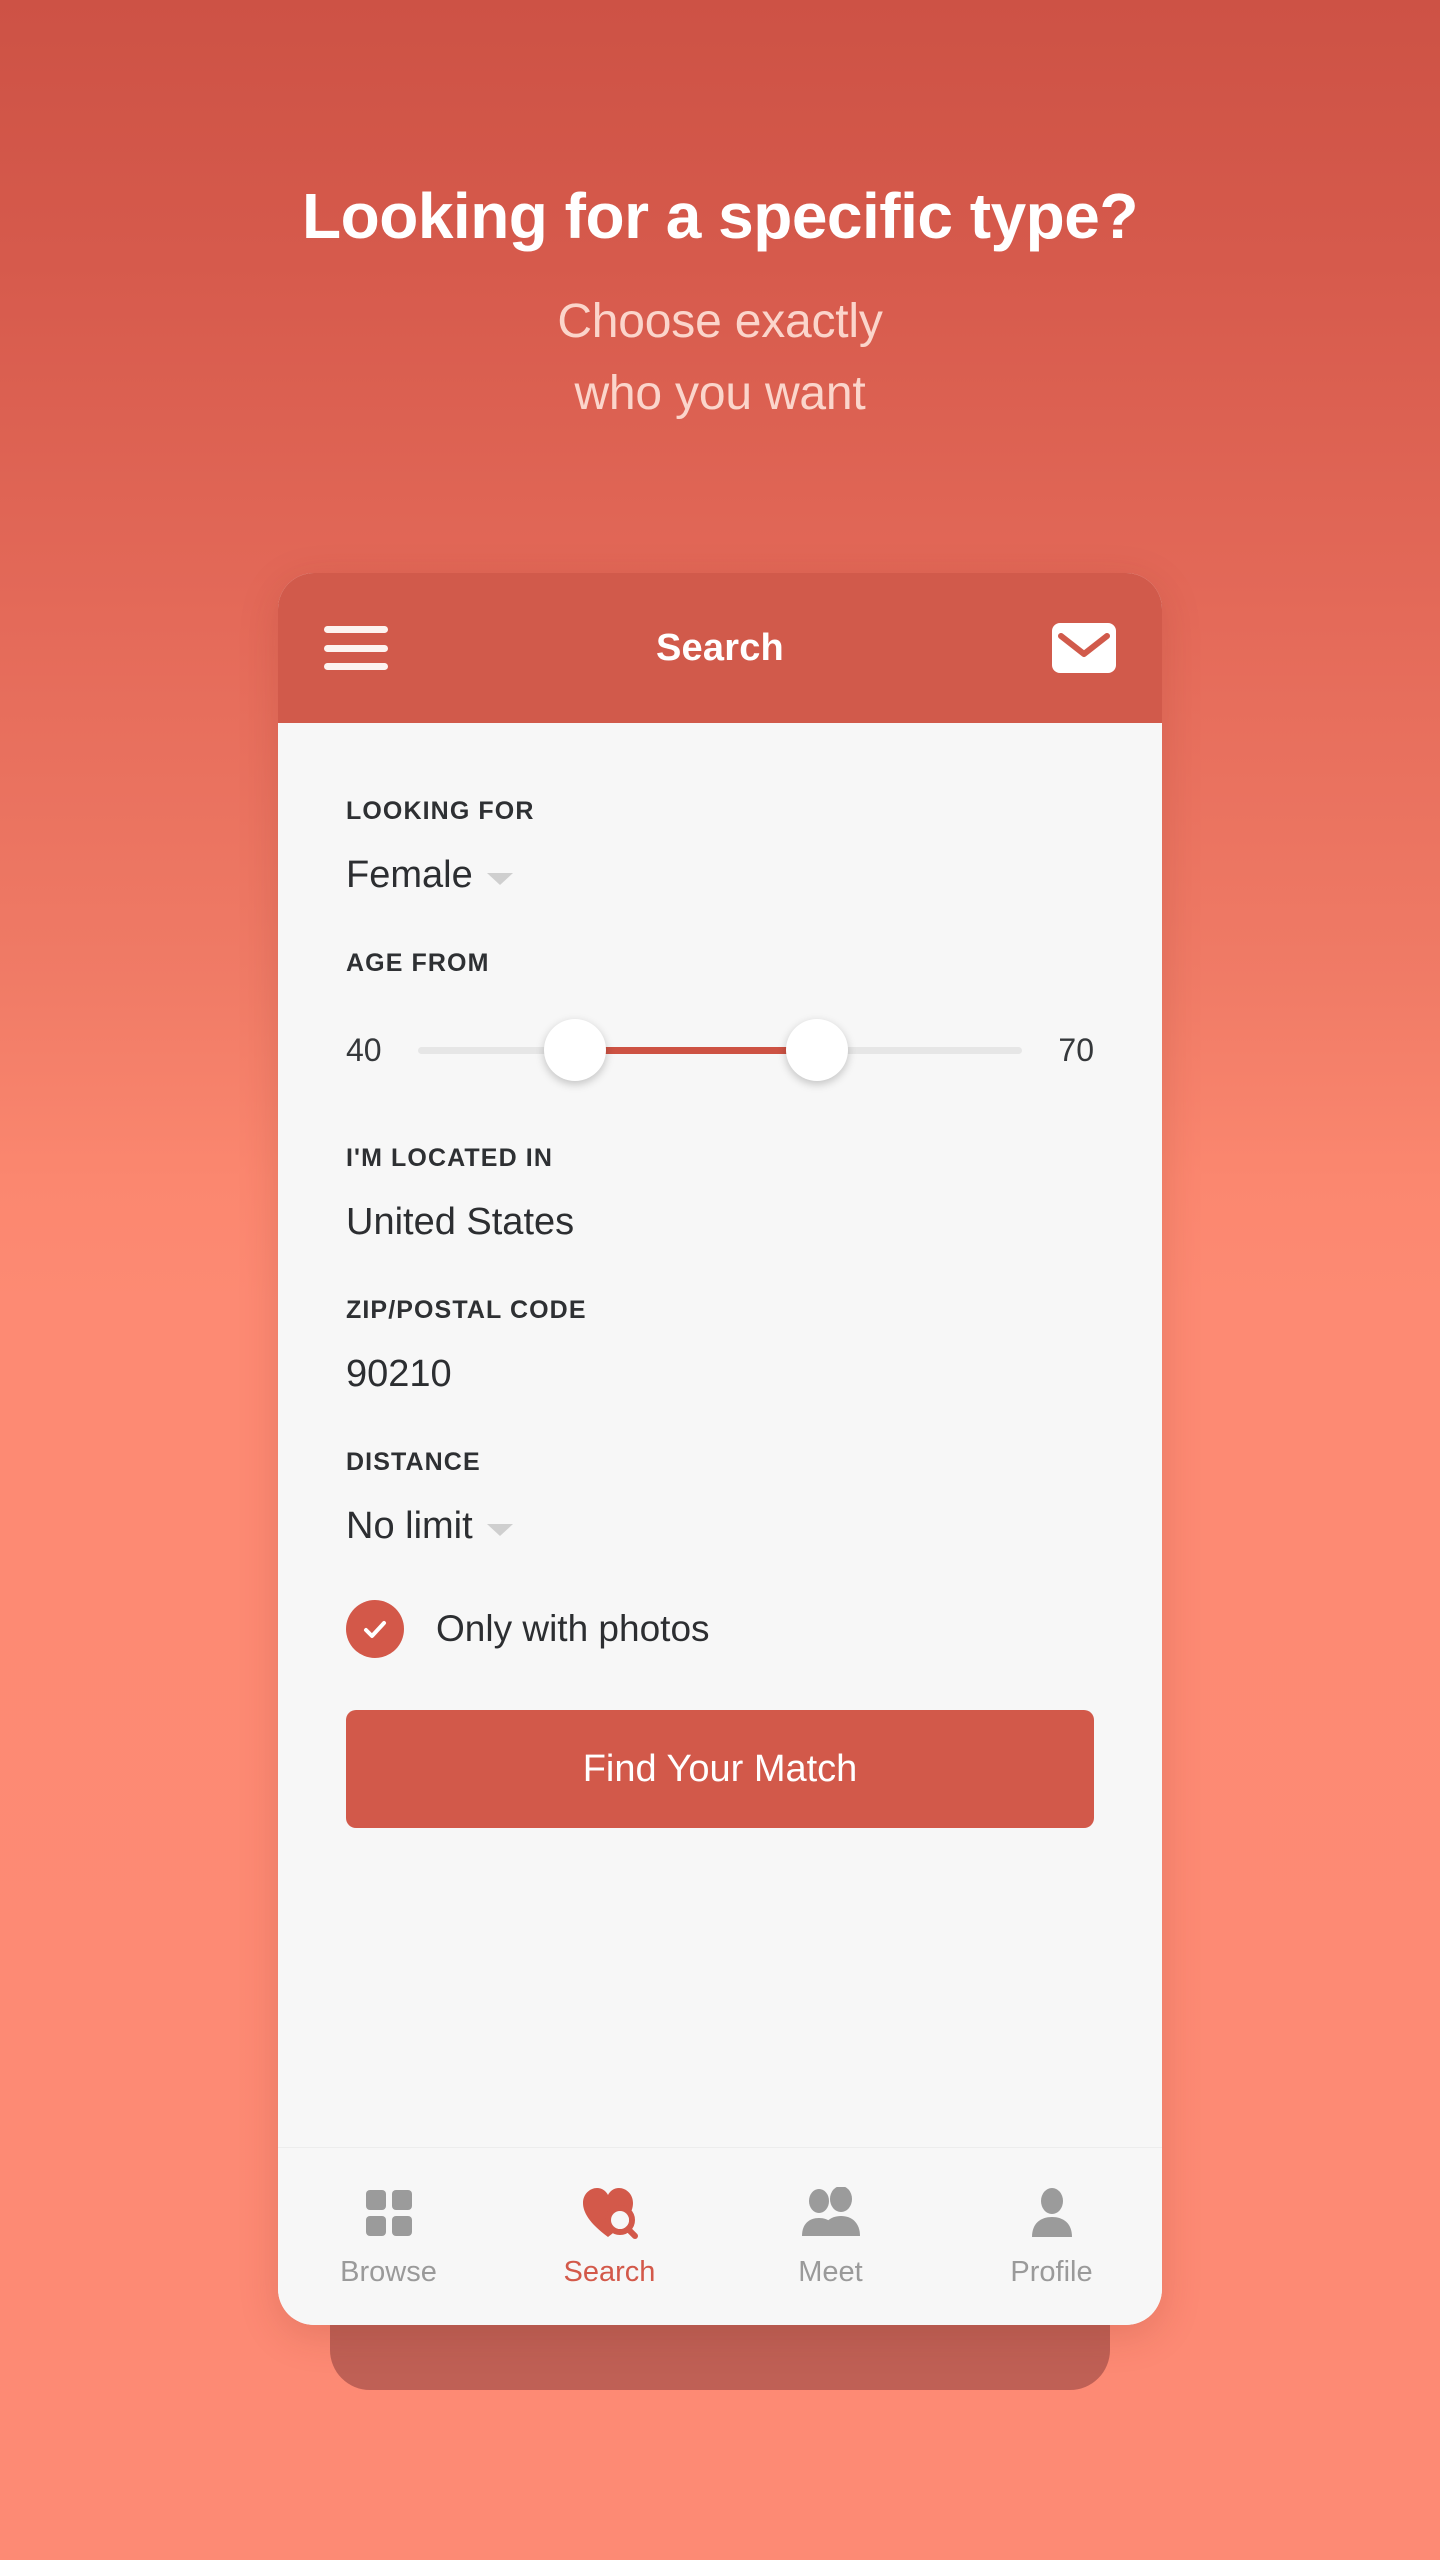 Image resolution: width=1440 pixels, height=2560 pixels. What do you see at coordinates (1084, 648) in the screenshot?
I see `envelope-icon` at bounding box center [1084, 648].